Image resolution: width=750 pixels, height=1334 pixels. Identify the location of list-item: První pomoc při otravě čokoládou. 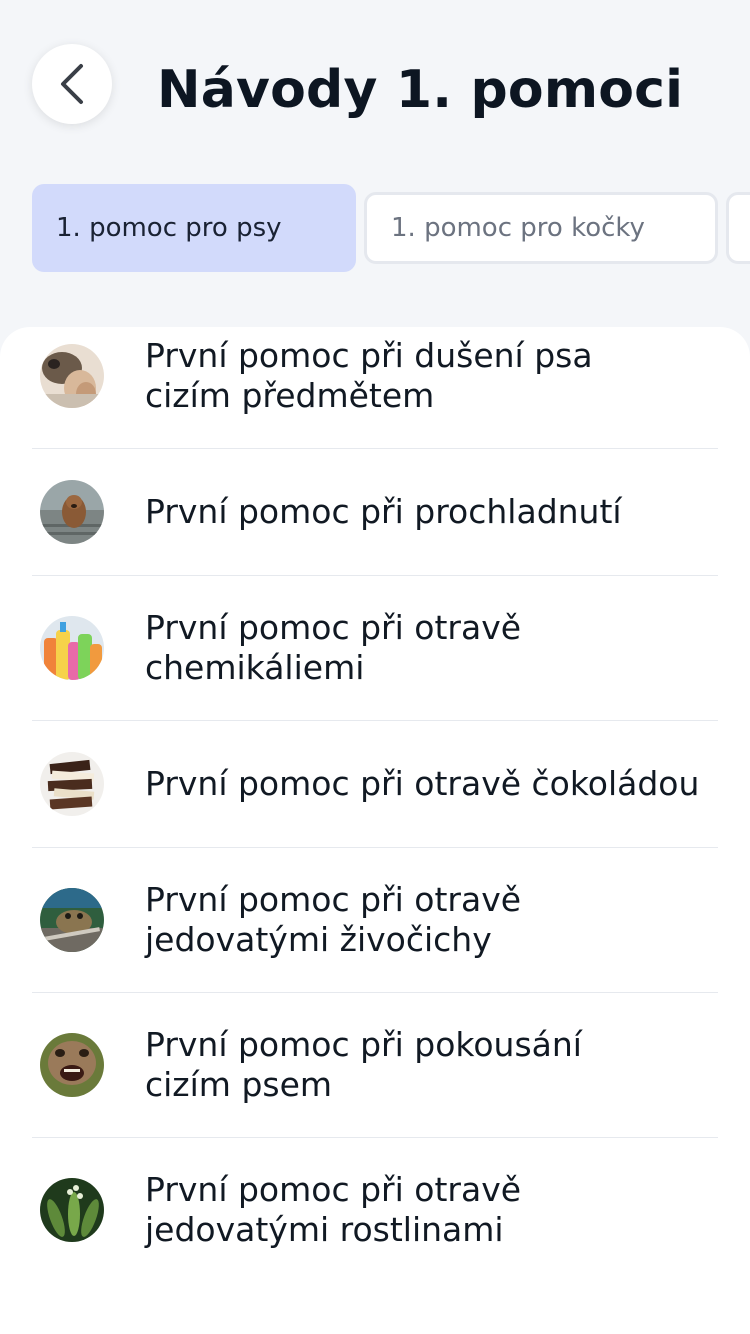
(375, 784).